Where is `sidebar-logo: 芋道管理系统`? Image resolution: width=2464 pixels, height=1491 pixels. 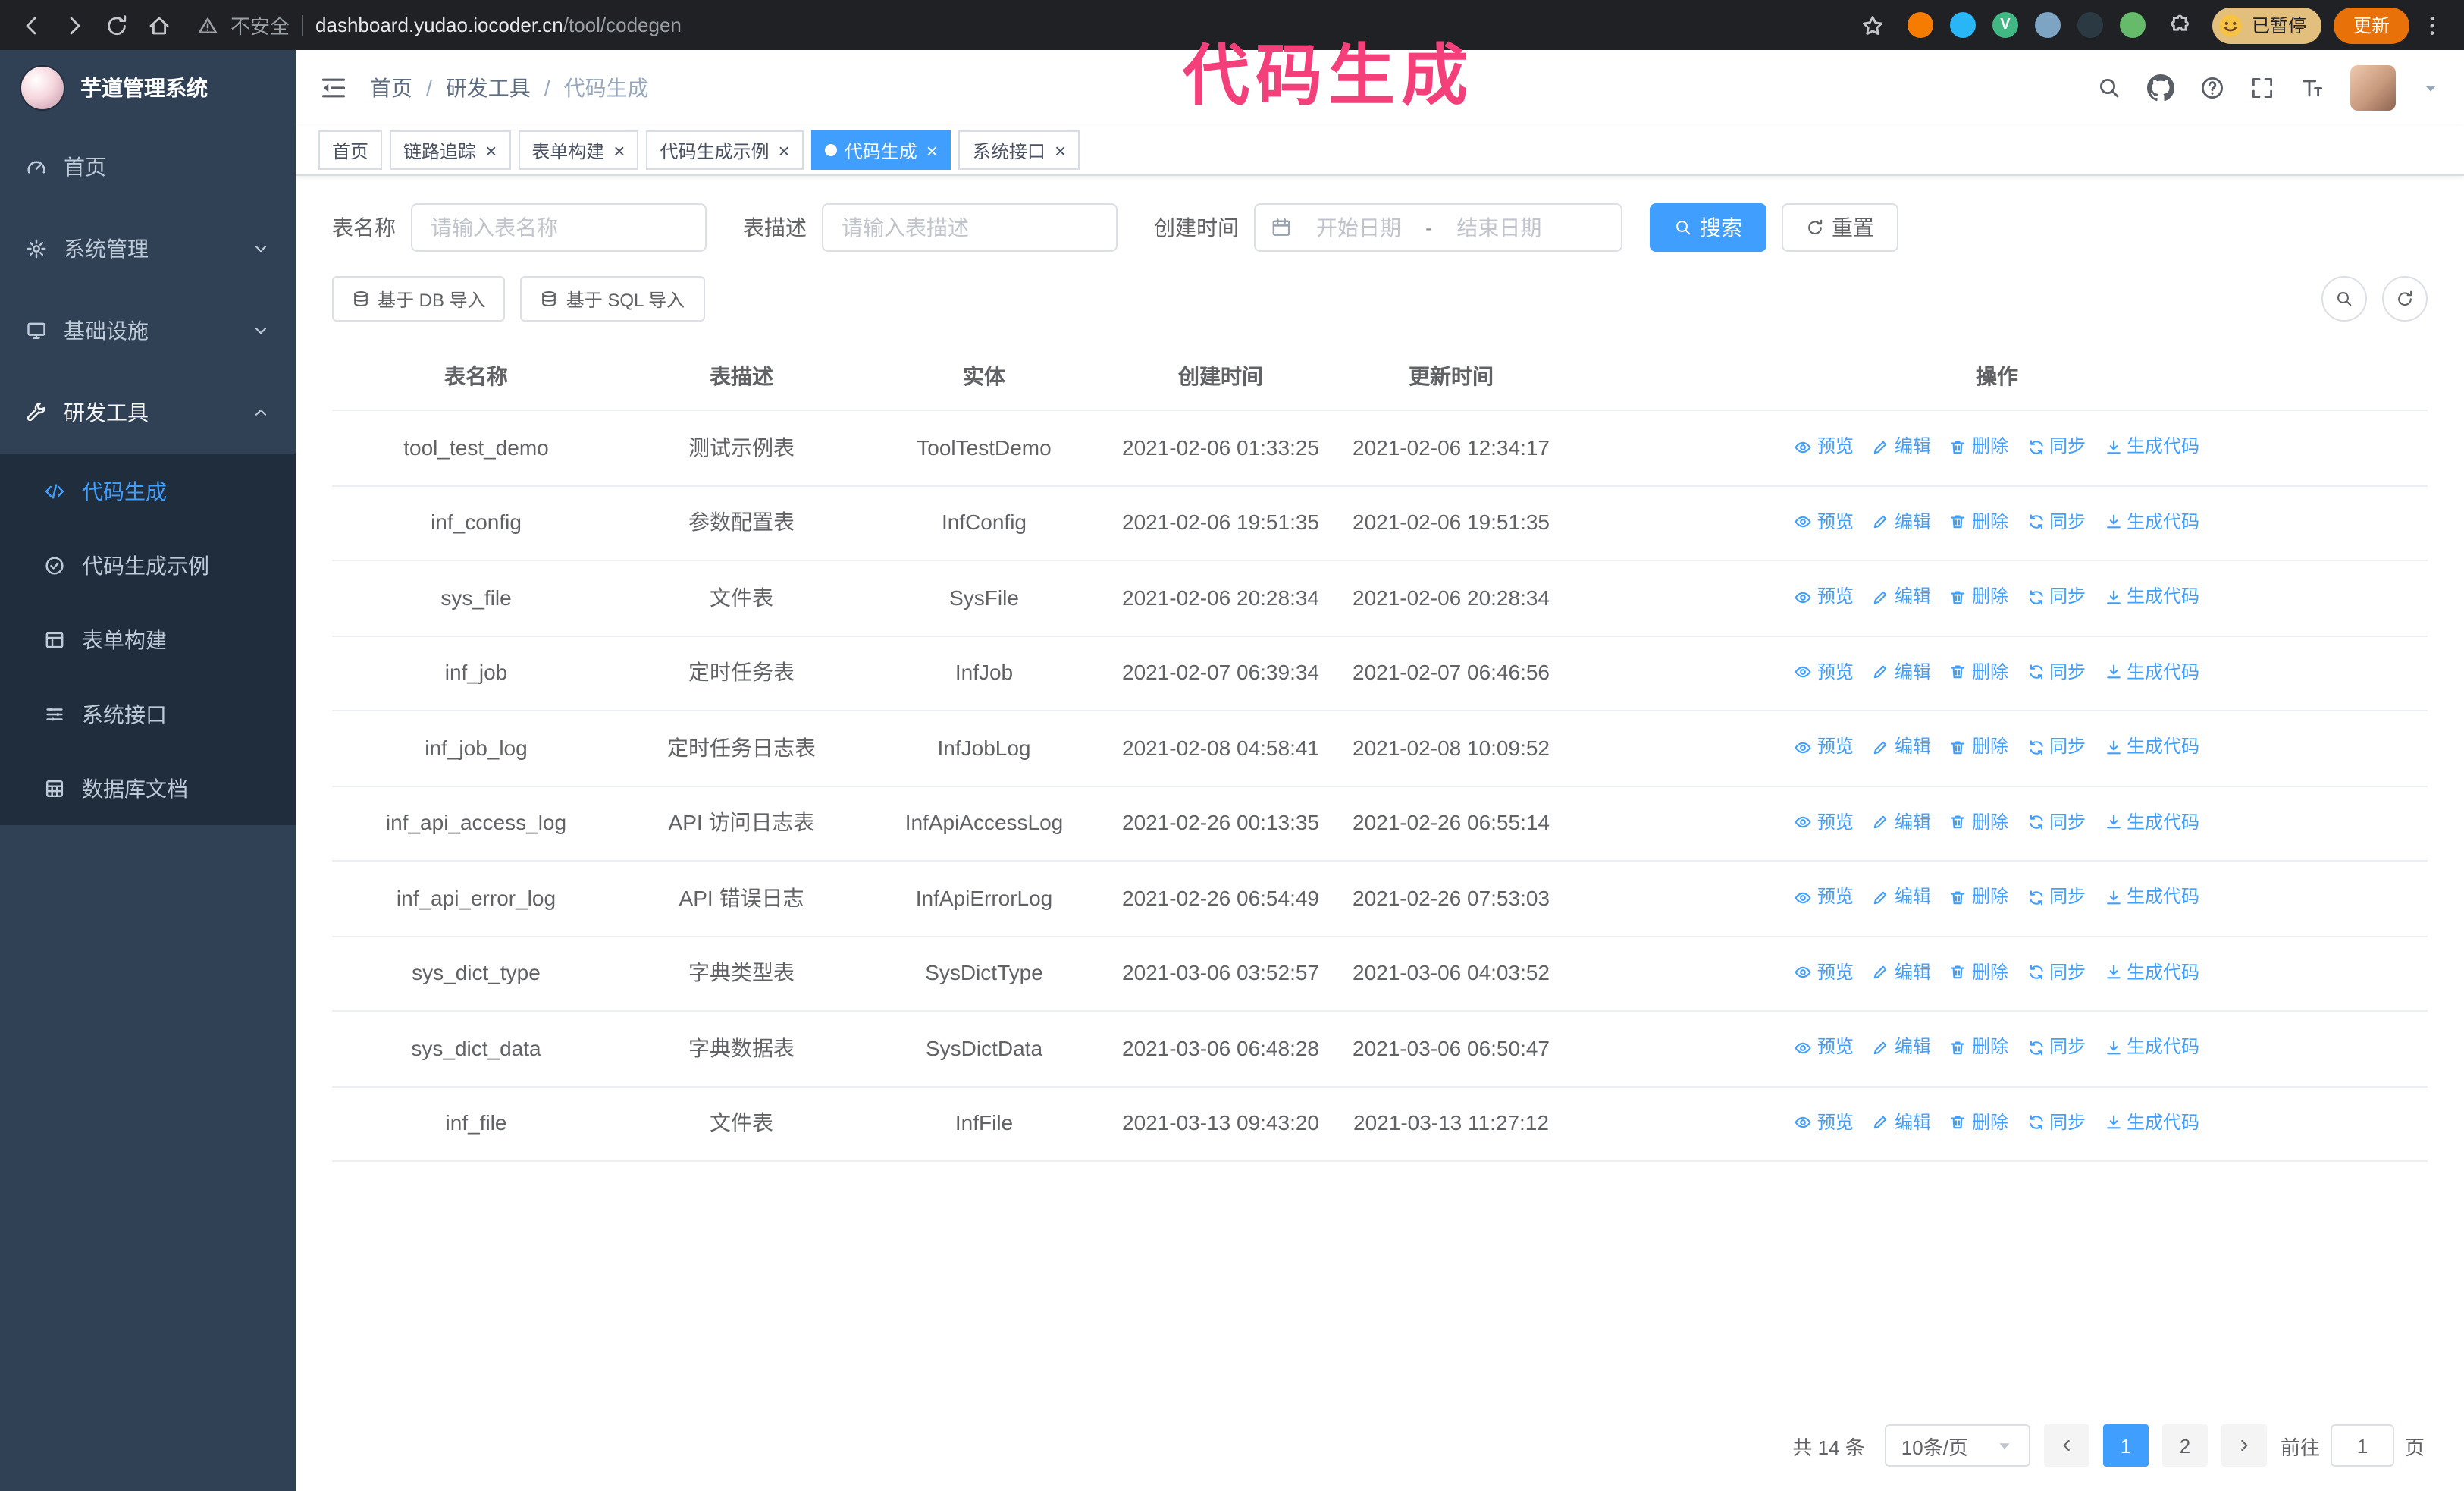
sidebar-logo: 芋道管理系统 is located at coordinates (148, 88).